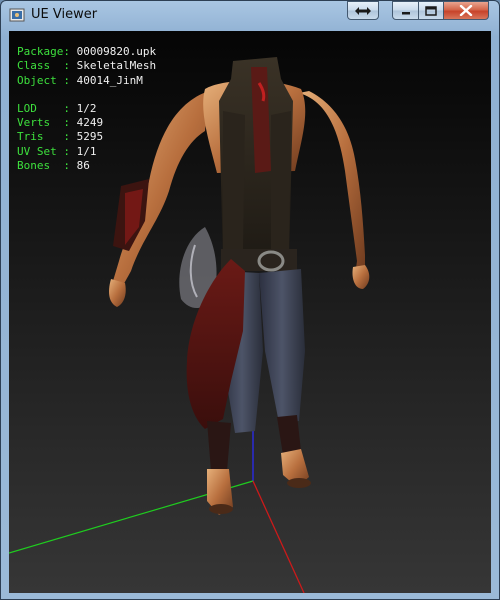 The height and width of the screenshot is (600, 500). Describe the element at coordinates (109, 80) in the screenshot. I see `info-value: 40014_JinM` at that location.